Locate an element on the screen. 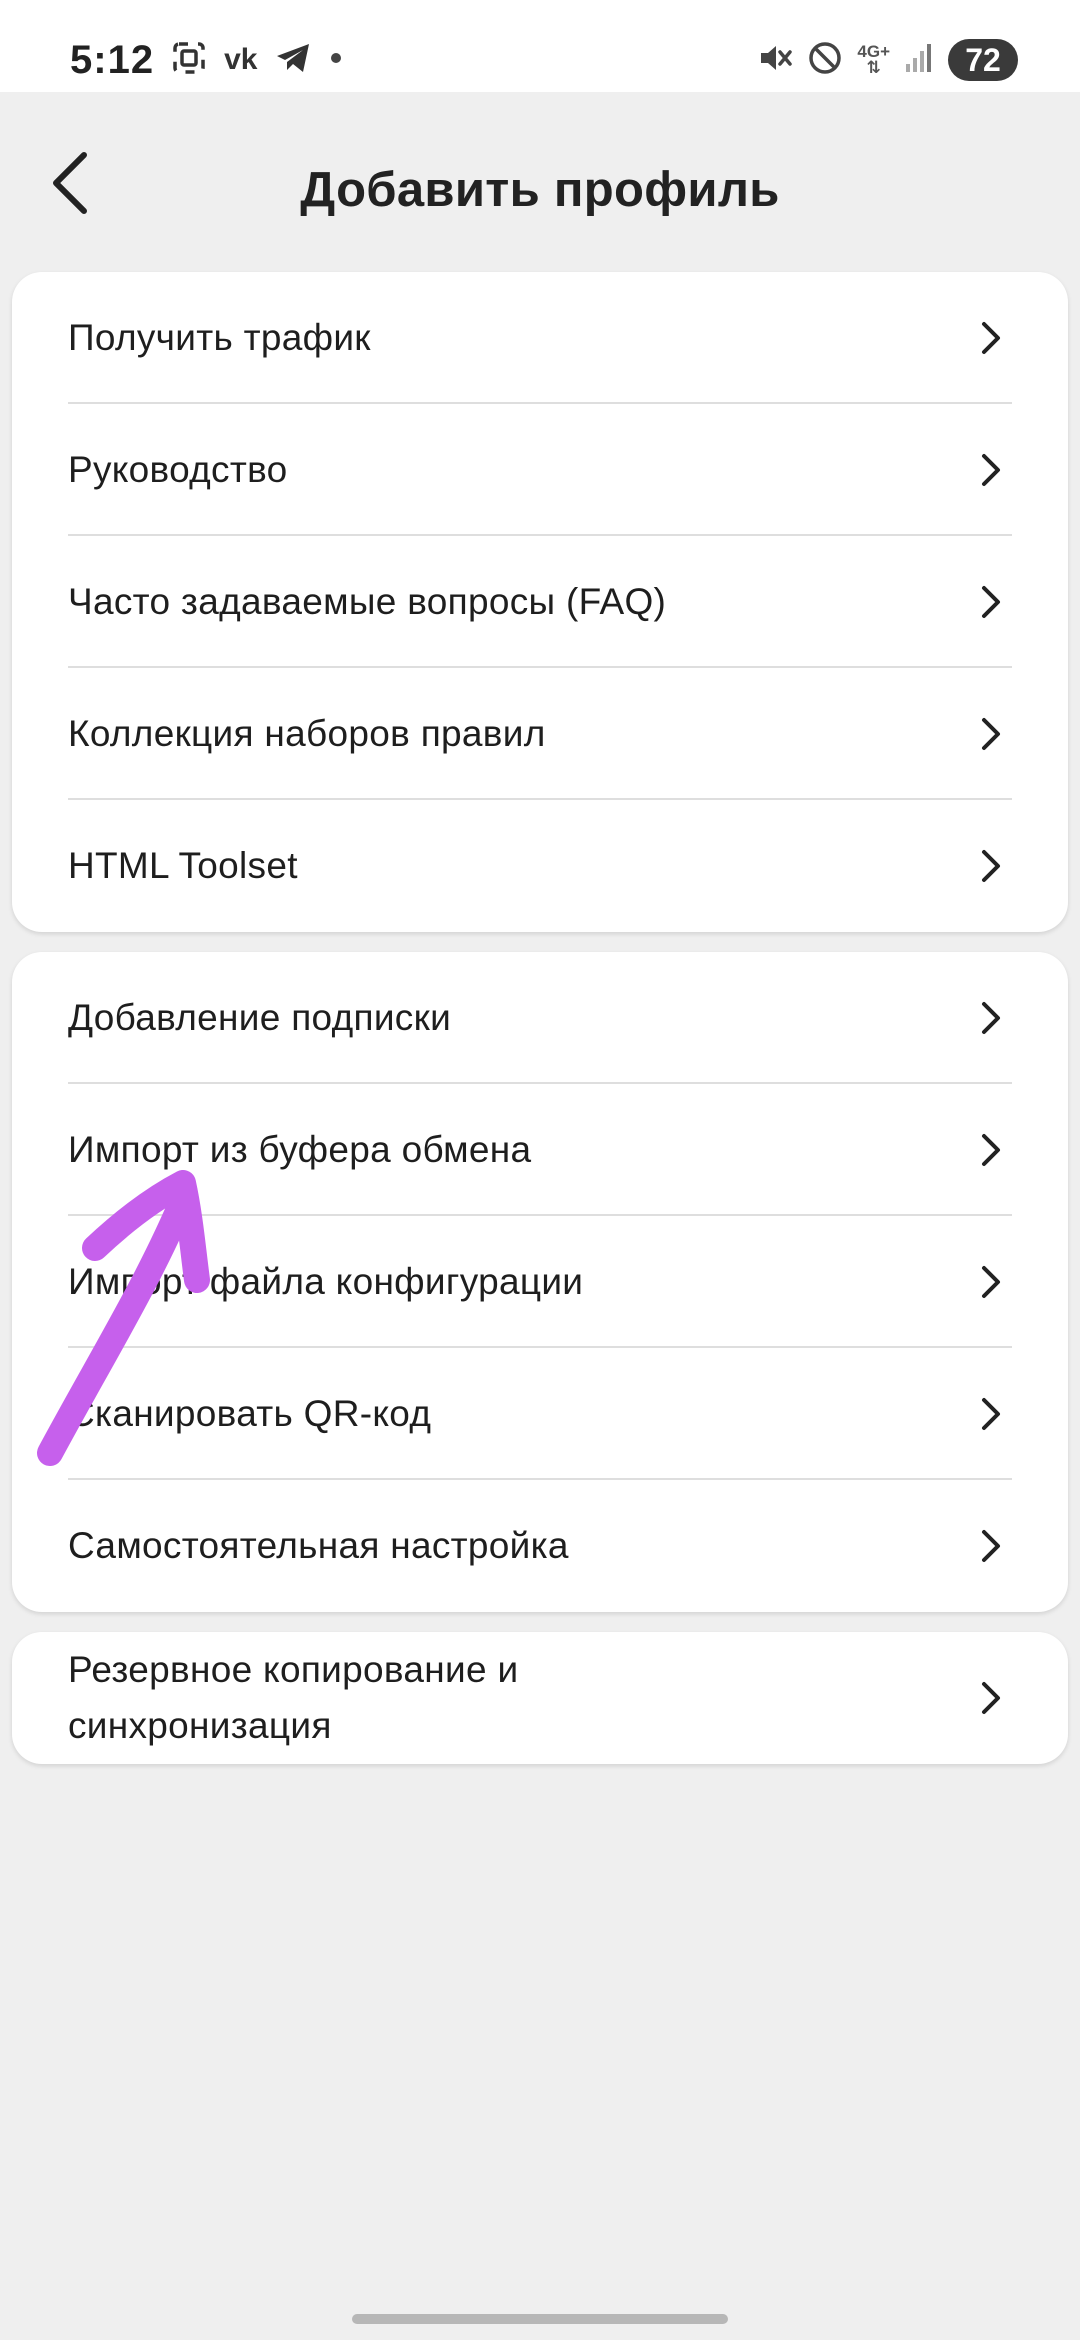 This screenshot has height=2340, width=1080. menu-item-add-subscription: Добавление подписки is located at coordinates (540, 1018).